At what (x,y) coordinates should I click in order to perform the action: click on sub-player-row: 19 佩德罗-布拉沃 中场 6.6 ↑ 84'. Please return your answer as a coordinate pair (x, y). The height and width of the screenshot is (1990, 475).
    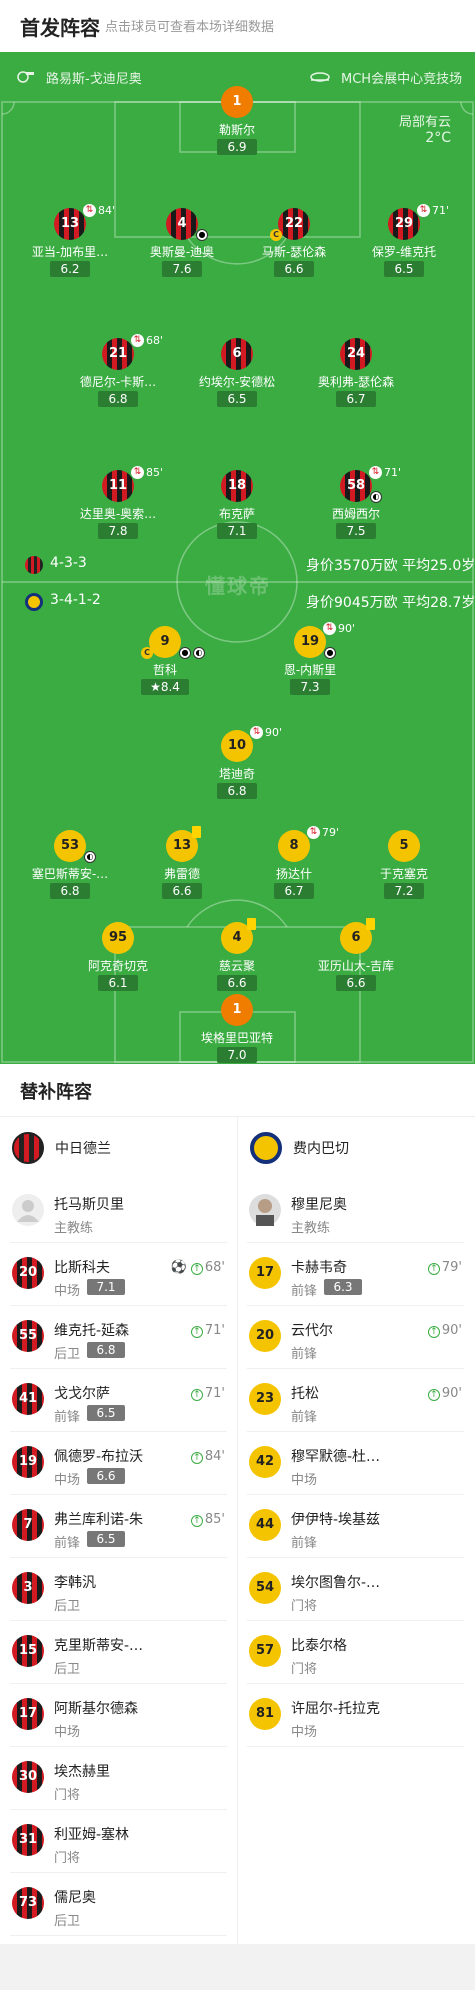
    Looking at the image, I should click on (118, 1463).